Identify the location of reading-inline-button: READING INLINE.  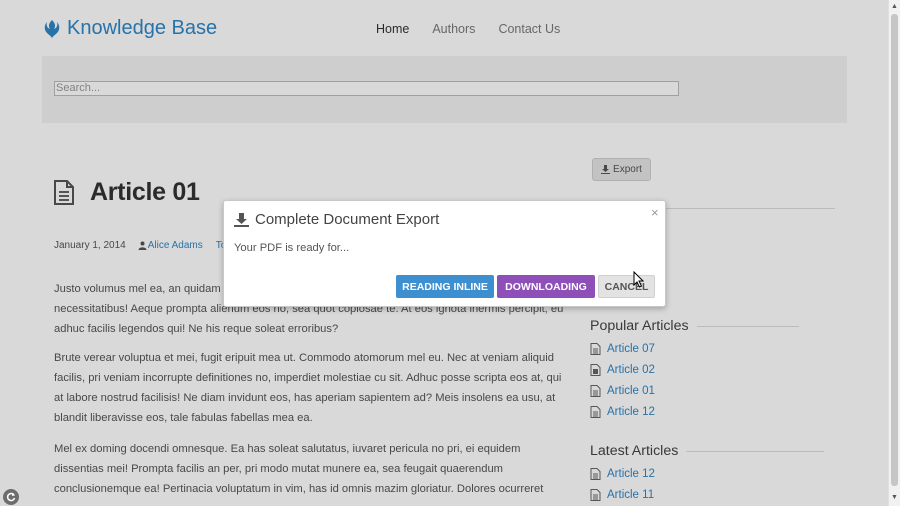
(445, 286).